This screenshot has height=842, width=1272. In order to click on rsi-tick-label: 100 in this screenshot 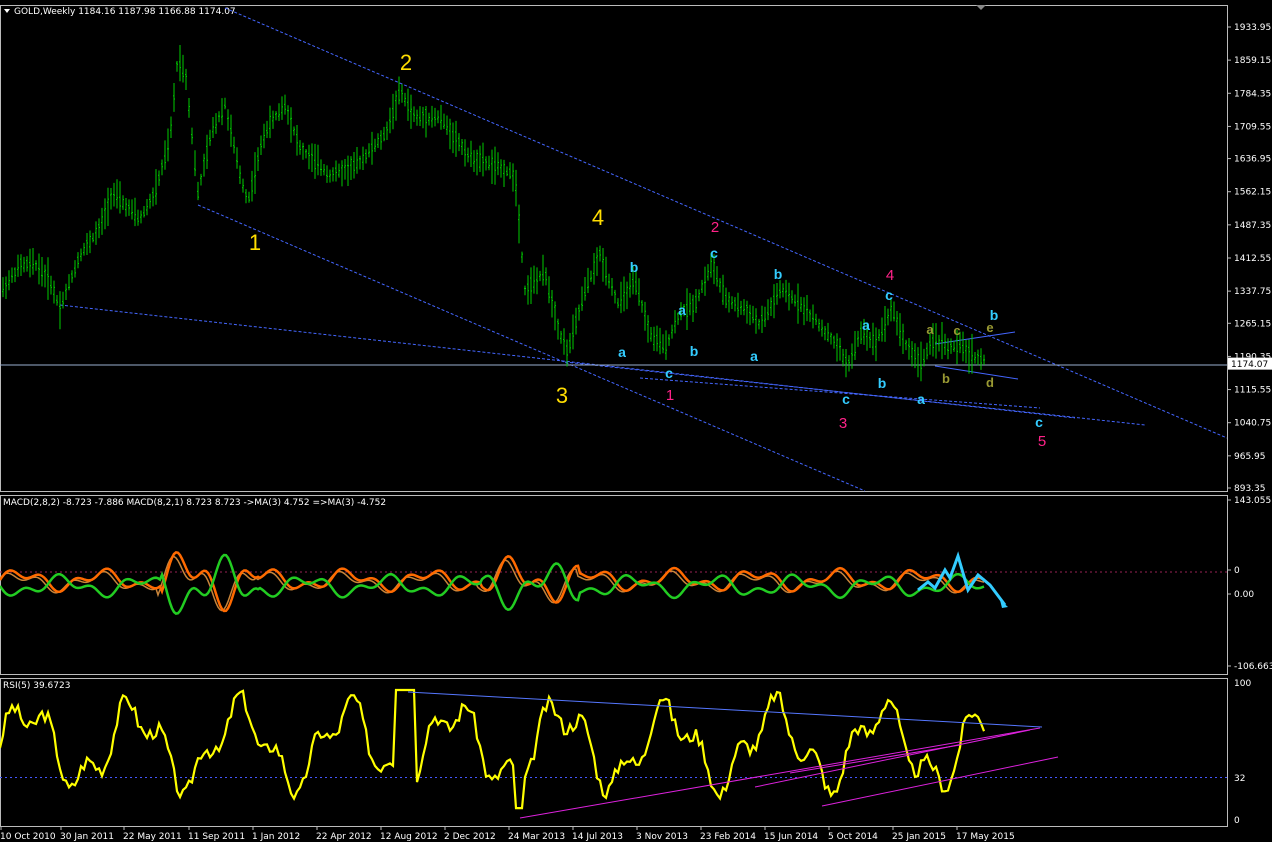, I will do `click(1242, 684)`.